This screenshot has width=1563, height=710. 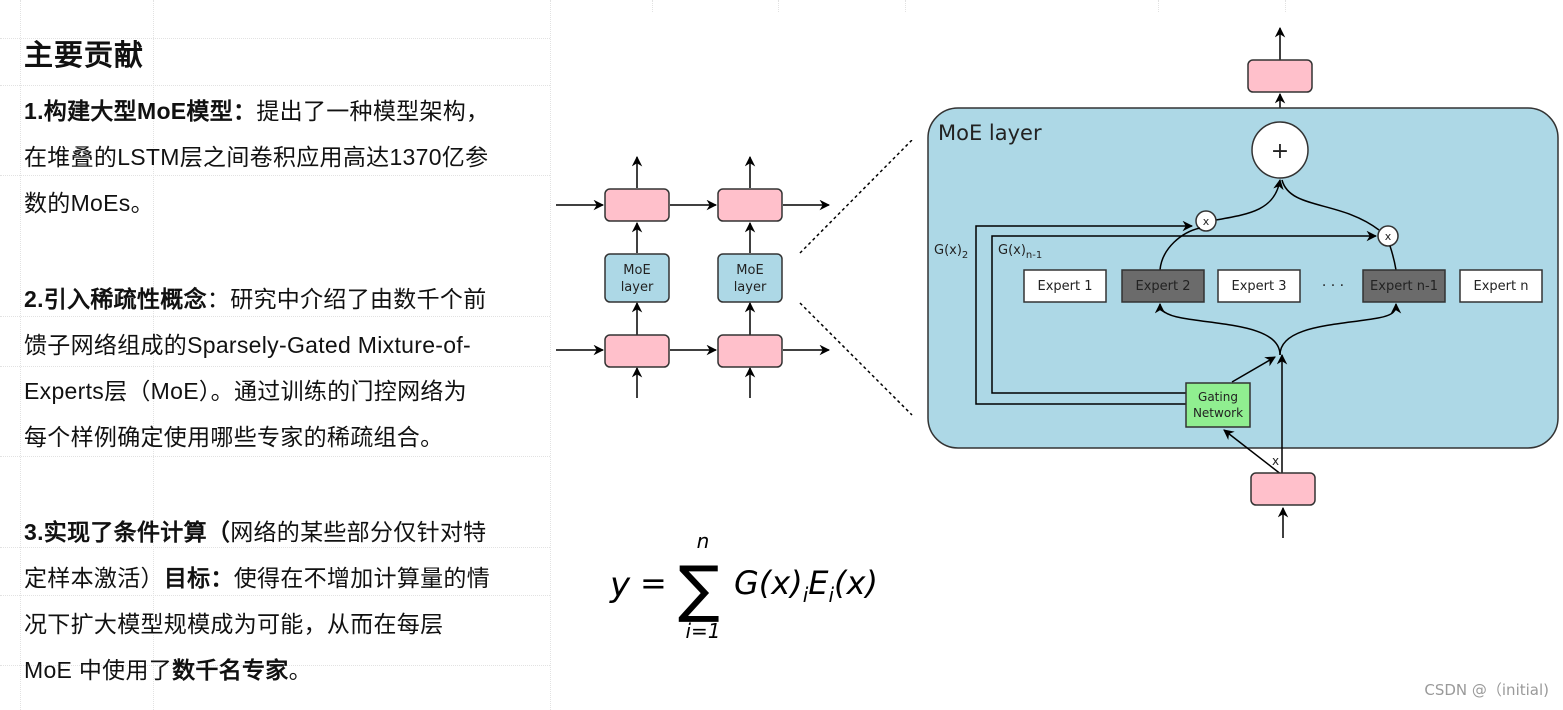 What do you see at coordinates (702, 631) in the screenshot?
I see `formula-sum-bottom: i=1` at bounding box center [702, 631].